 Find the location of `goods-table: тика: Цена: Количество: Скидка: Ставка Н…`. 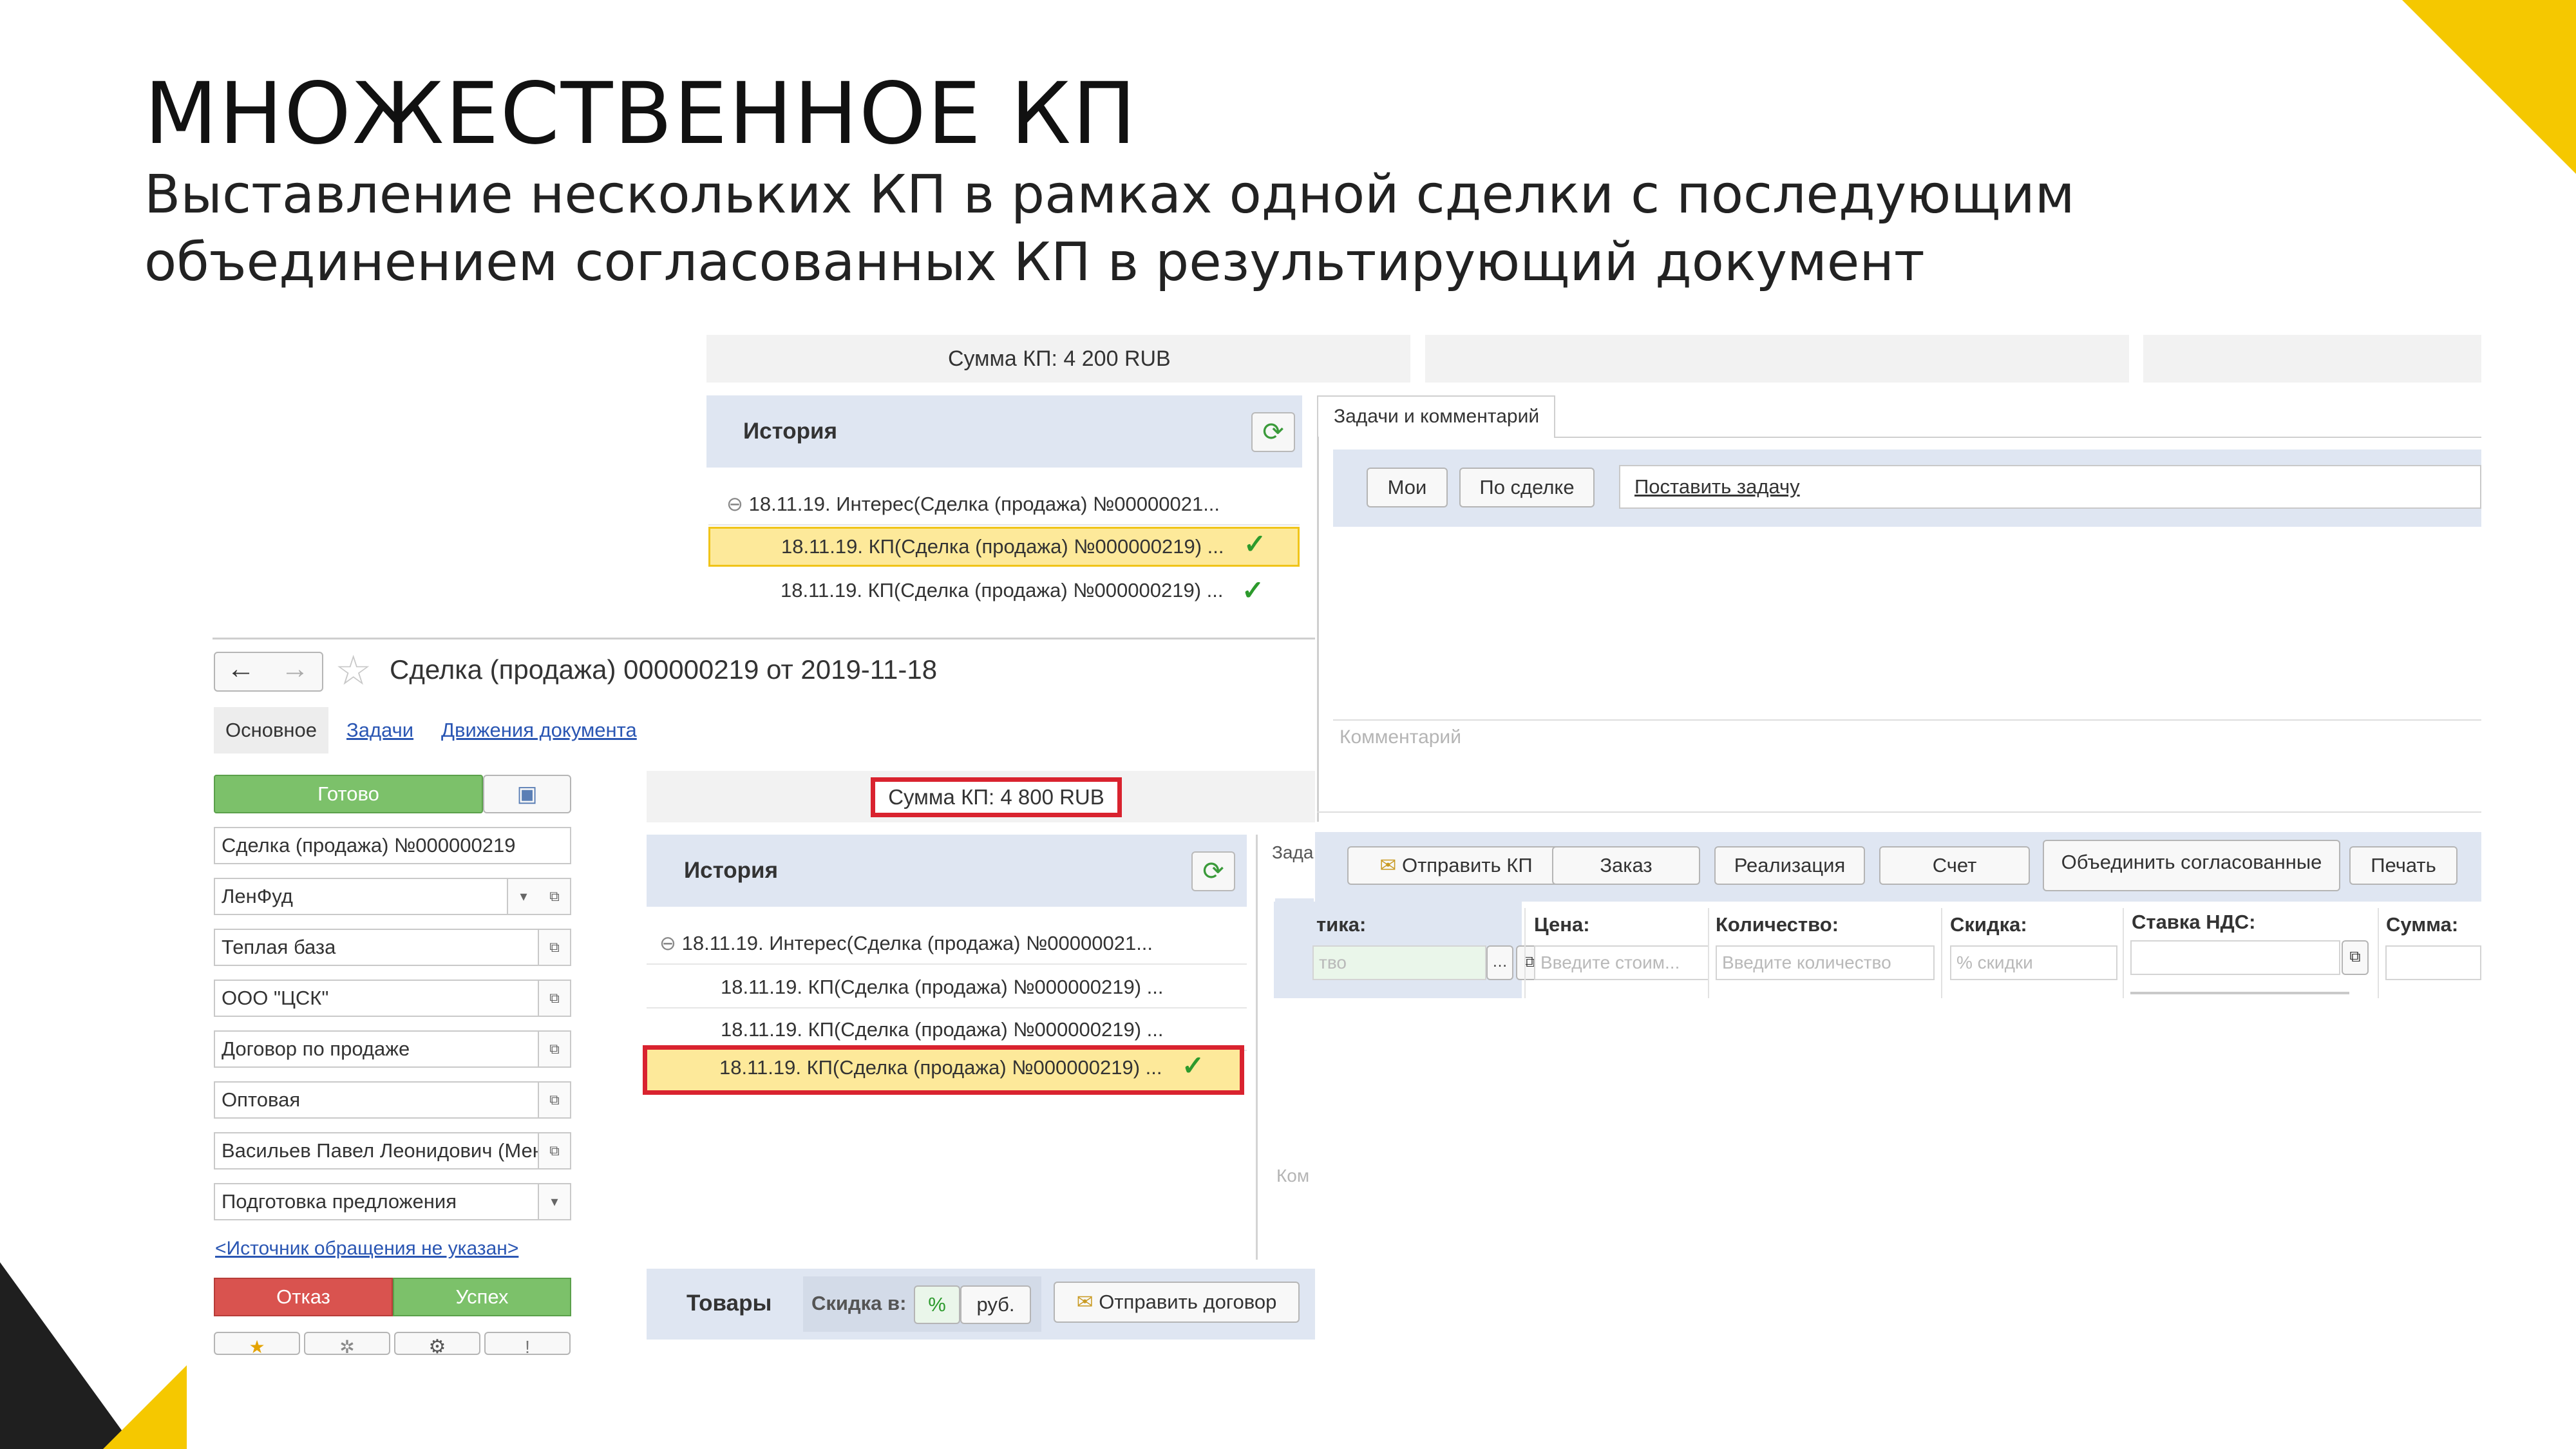

goods-table: тика: Цена: Количество: Скидка: Ставка Н… is located at coordinates (1878, 953).